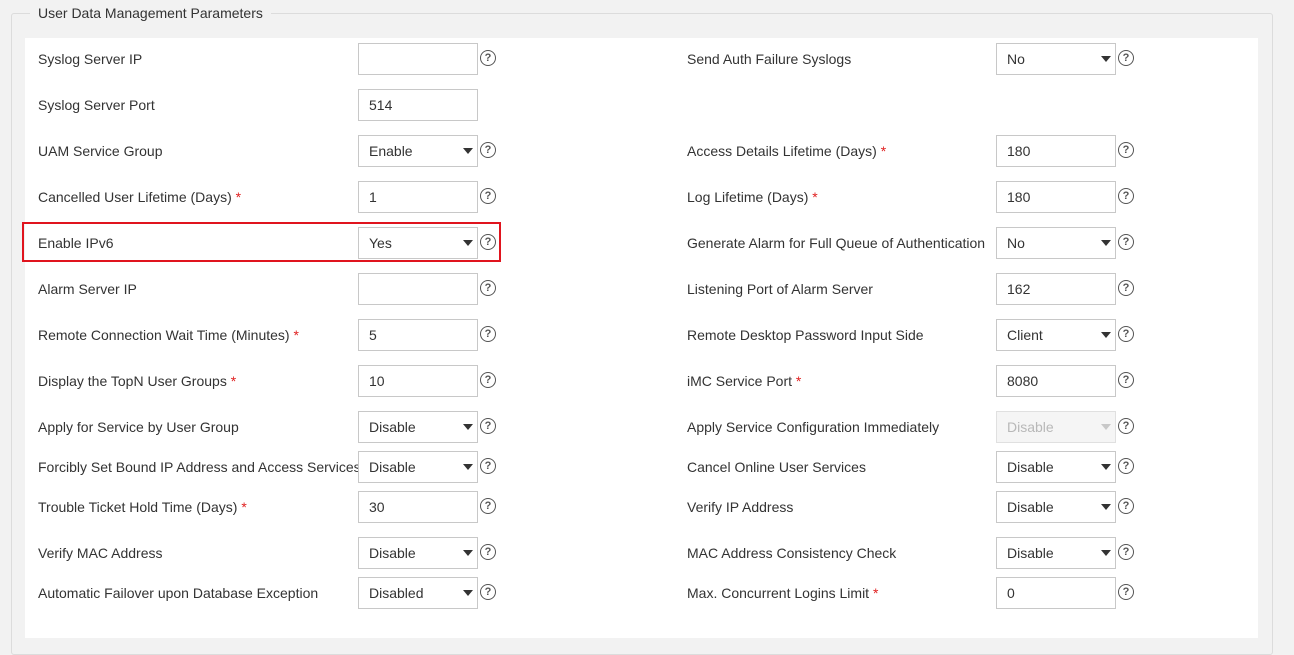 This screenshot has height=655, width=1294. Describe the element at coordinates (1126, 426) in the screenshot. I see `apply-service-configuration-immediately-help-icon: ?` at that location.